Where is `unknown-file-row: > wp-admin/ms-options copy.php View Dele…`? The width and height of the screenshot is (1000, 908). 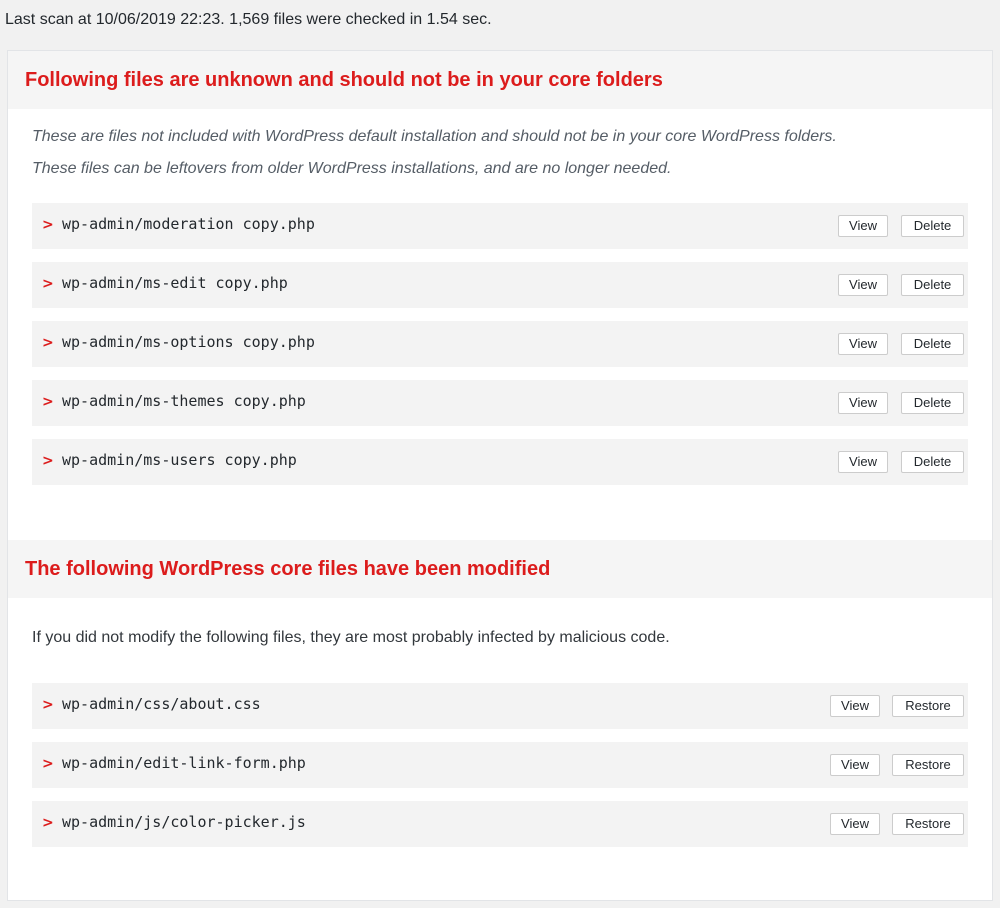 unknown-file-row: > wp-admin/ms-options copy.php View Dele… is located at coordinates (500, 344).